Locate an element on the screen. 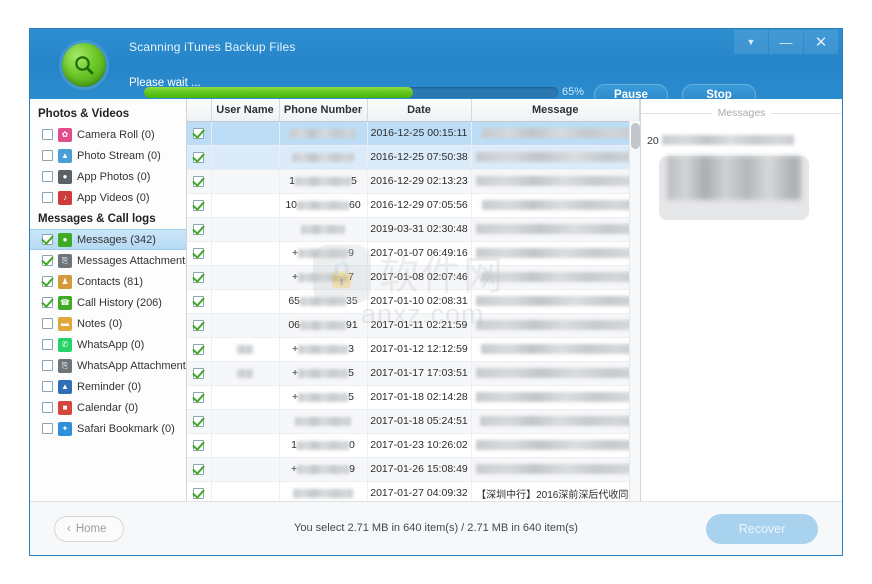 This screenshot has height=584, width=872. sidebar-item-calendar: ■ Calendar (0) is located at coordinates (108, 407).